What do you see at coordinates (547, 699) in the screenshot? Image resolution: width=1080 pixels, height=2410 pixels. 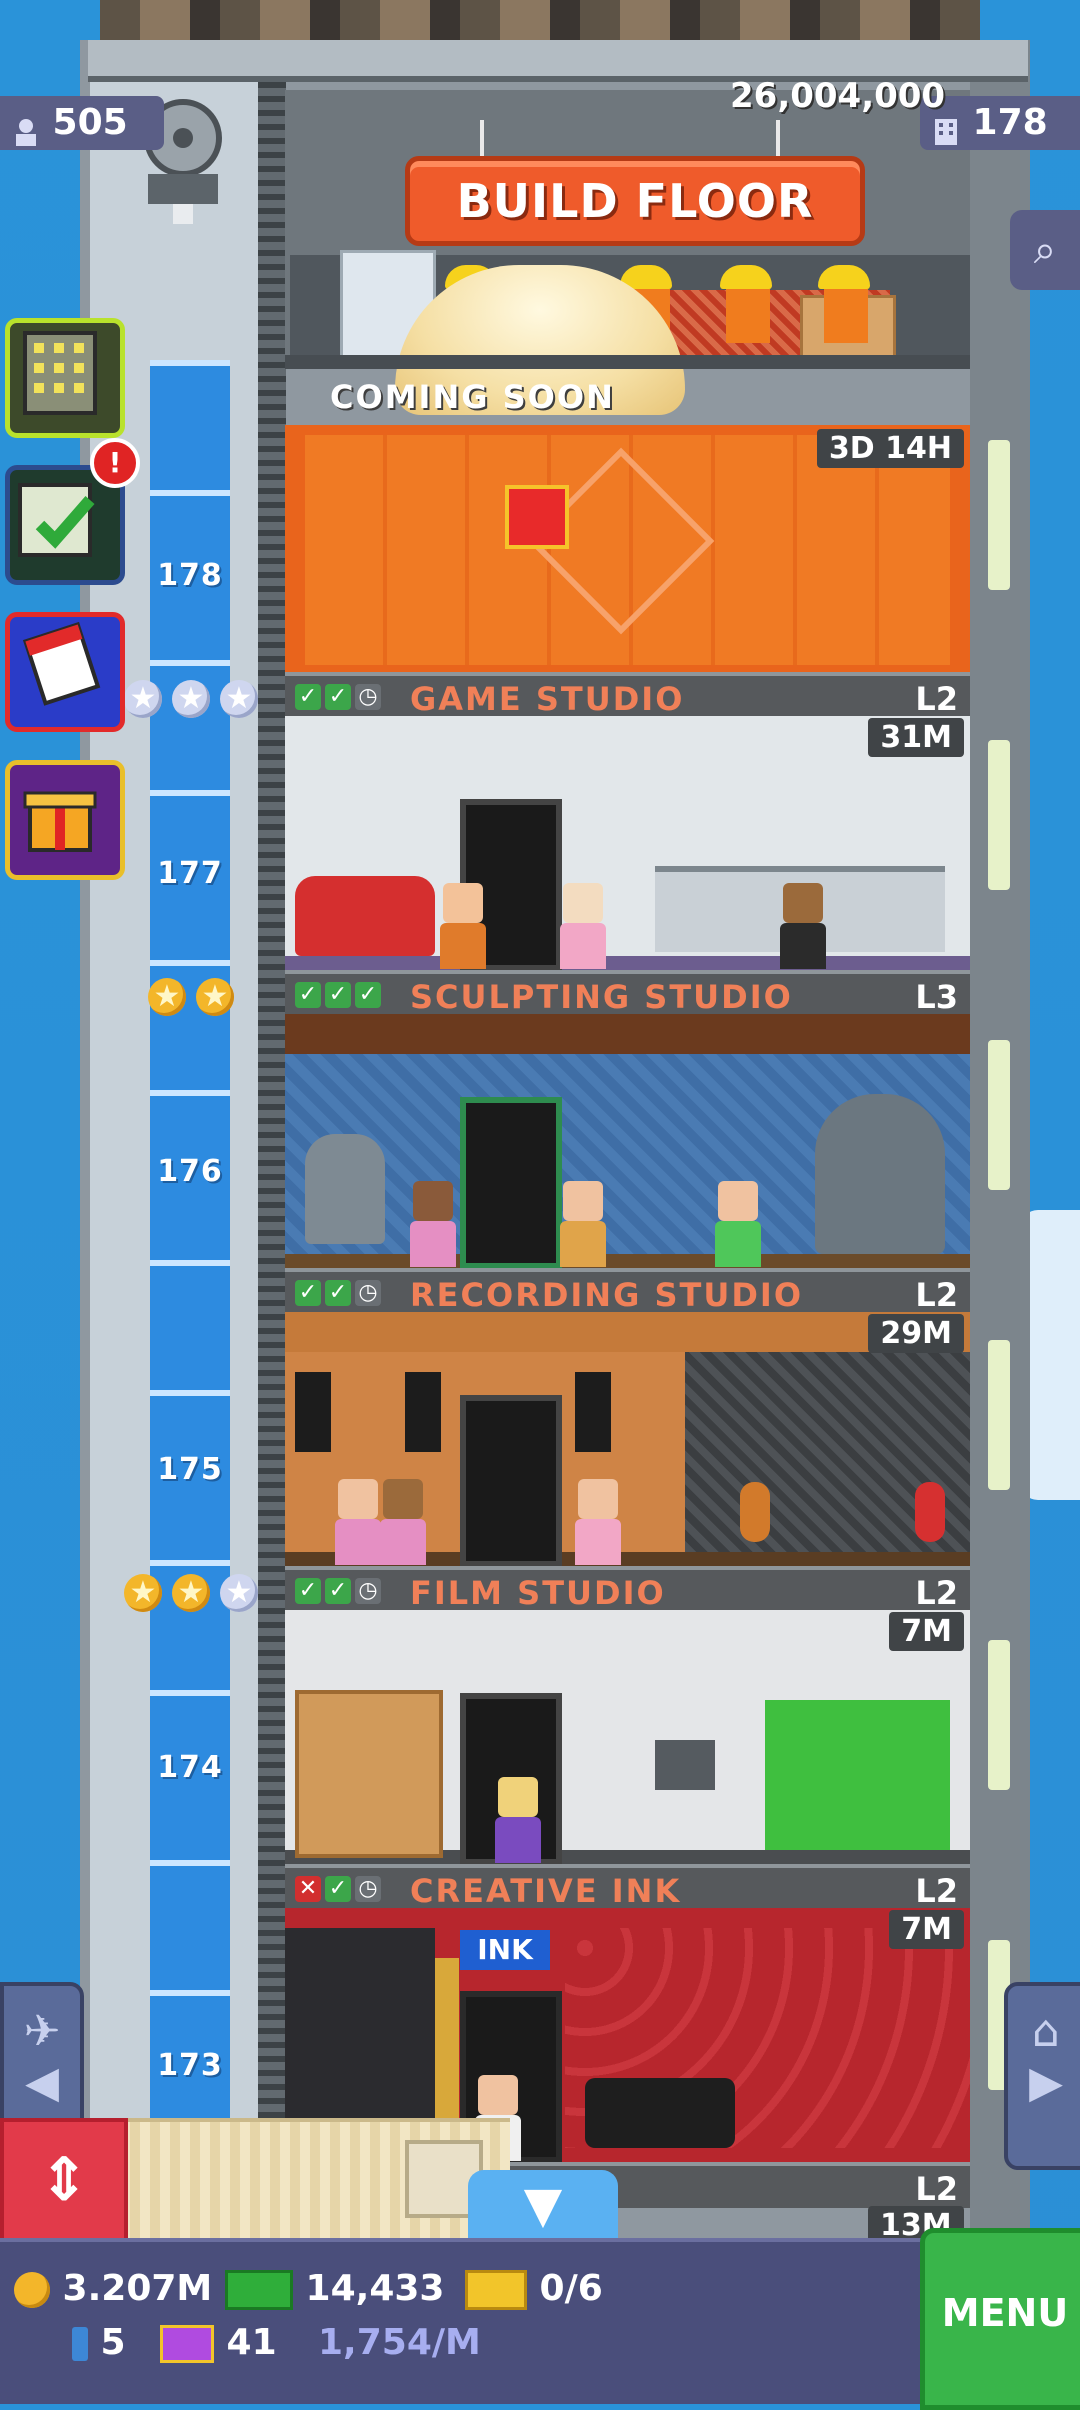 I see `floor-name: GAME STUDIO` at bounding box center [547, 699].